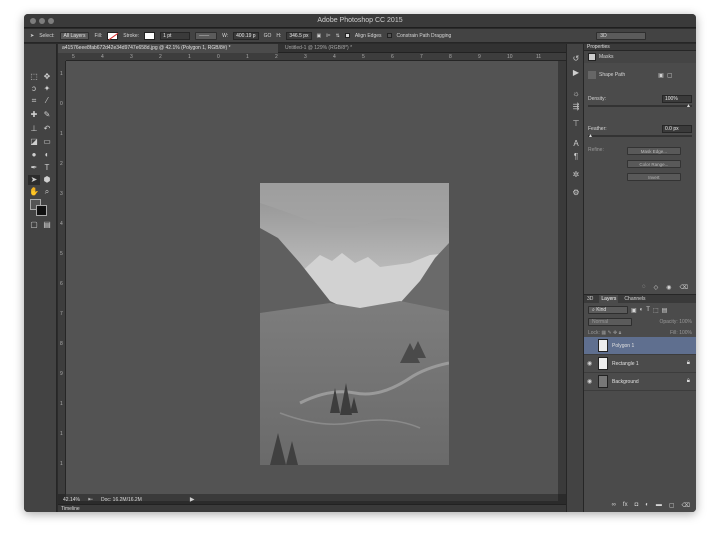 Image resolution: width=720 pixels, height=539 pixels. Describe the element at coordinates (47, 115) in the screenshot. I see `brush-tool-icon: ✎` at that location.